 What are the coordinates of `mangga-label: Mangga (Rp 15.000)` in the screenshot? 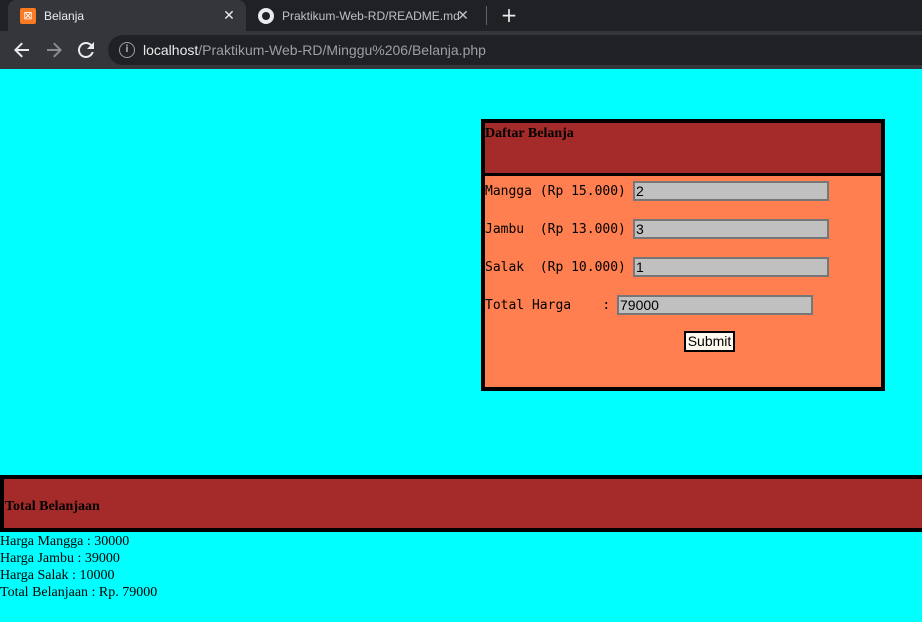 It's located at (555, 191).